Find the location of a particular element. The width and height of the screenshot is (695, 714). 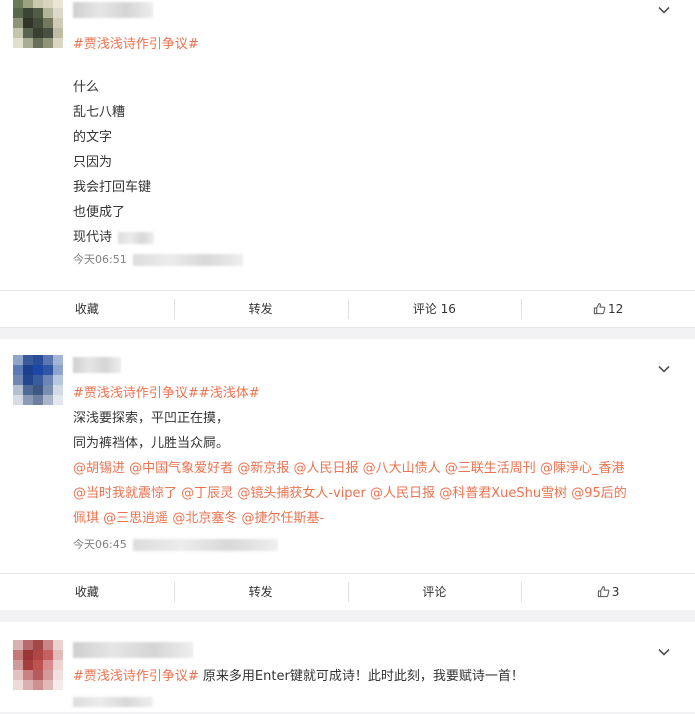

mention-link-continued: 佩琪 is located at coordinates (86, 518).